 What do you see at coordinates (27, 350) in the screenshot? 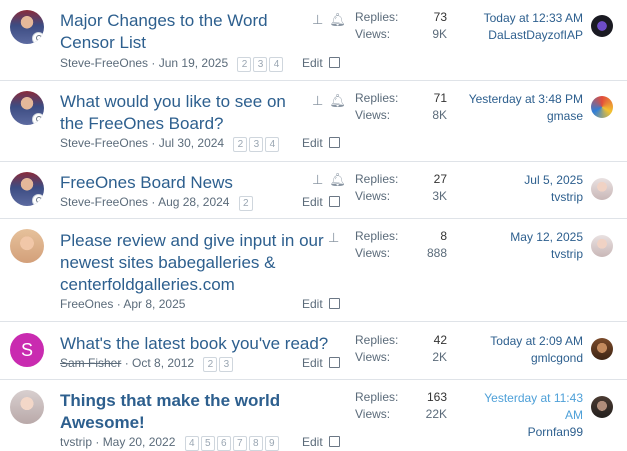
I see `avatar: S` at bounding box center [27, 350].